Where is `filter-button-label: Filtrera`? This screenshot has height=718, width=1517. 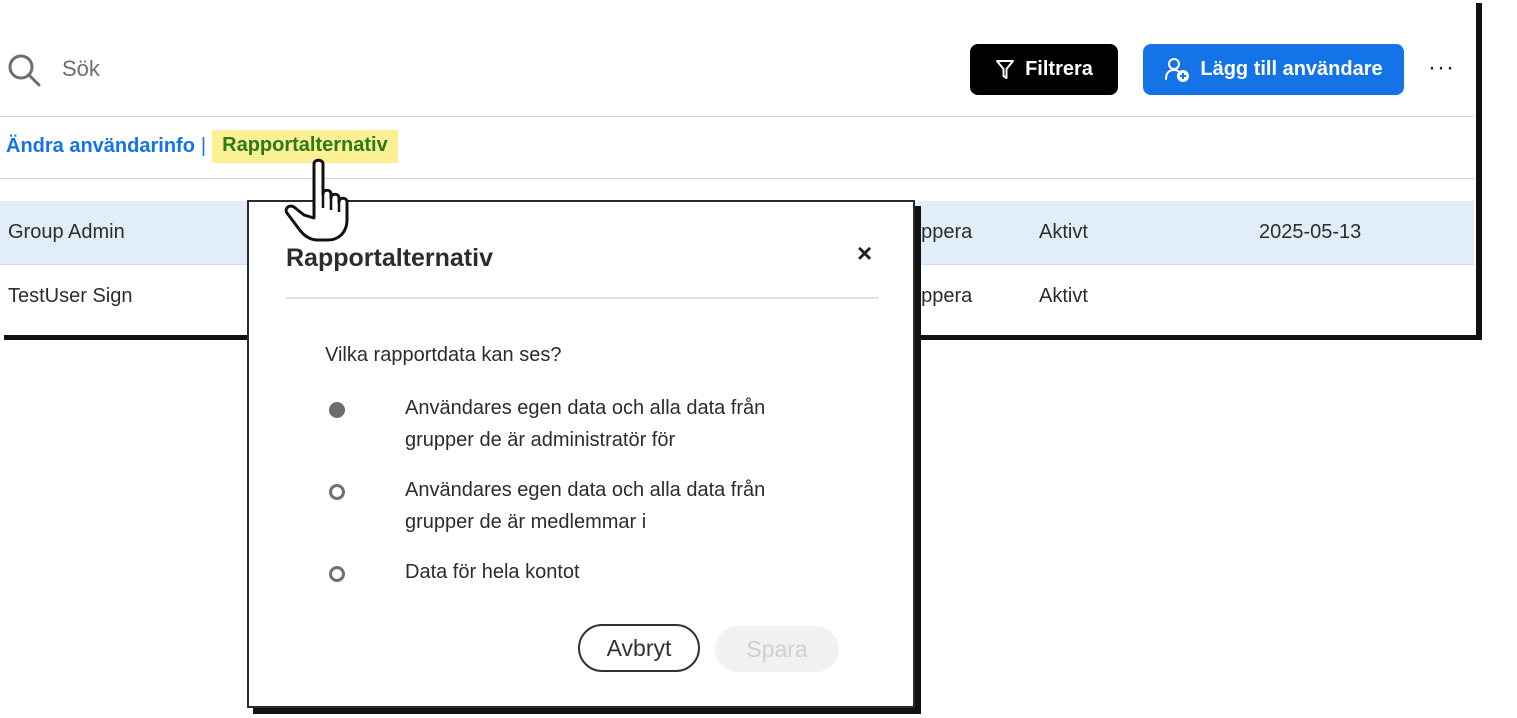
filter-button-label: Filtrera is located at coordinates (1059, 69).